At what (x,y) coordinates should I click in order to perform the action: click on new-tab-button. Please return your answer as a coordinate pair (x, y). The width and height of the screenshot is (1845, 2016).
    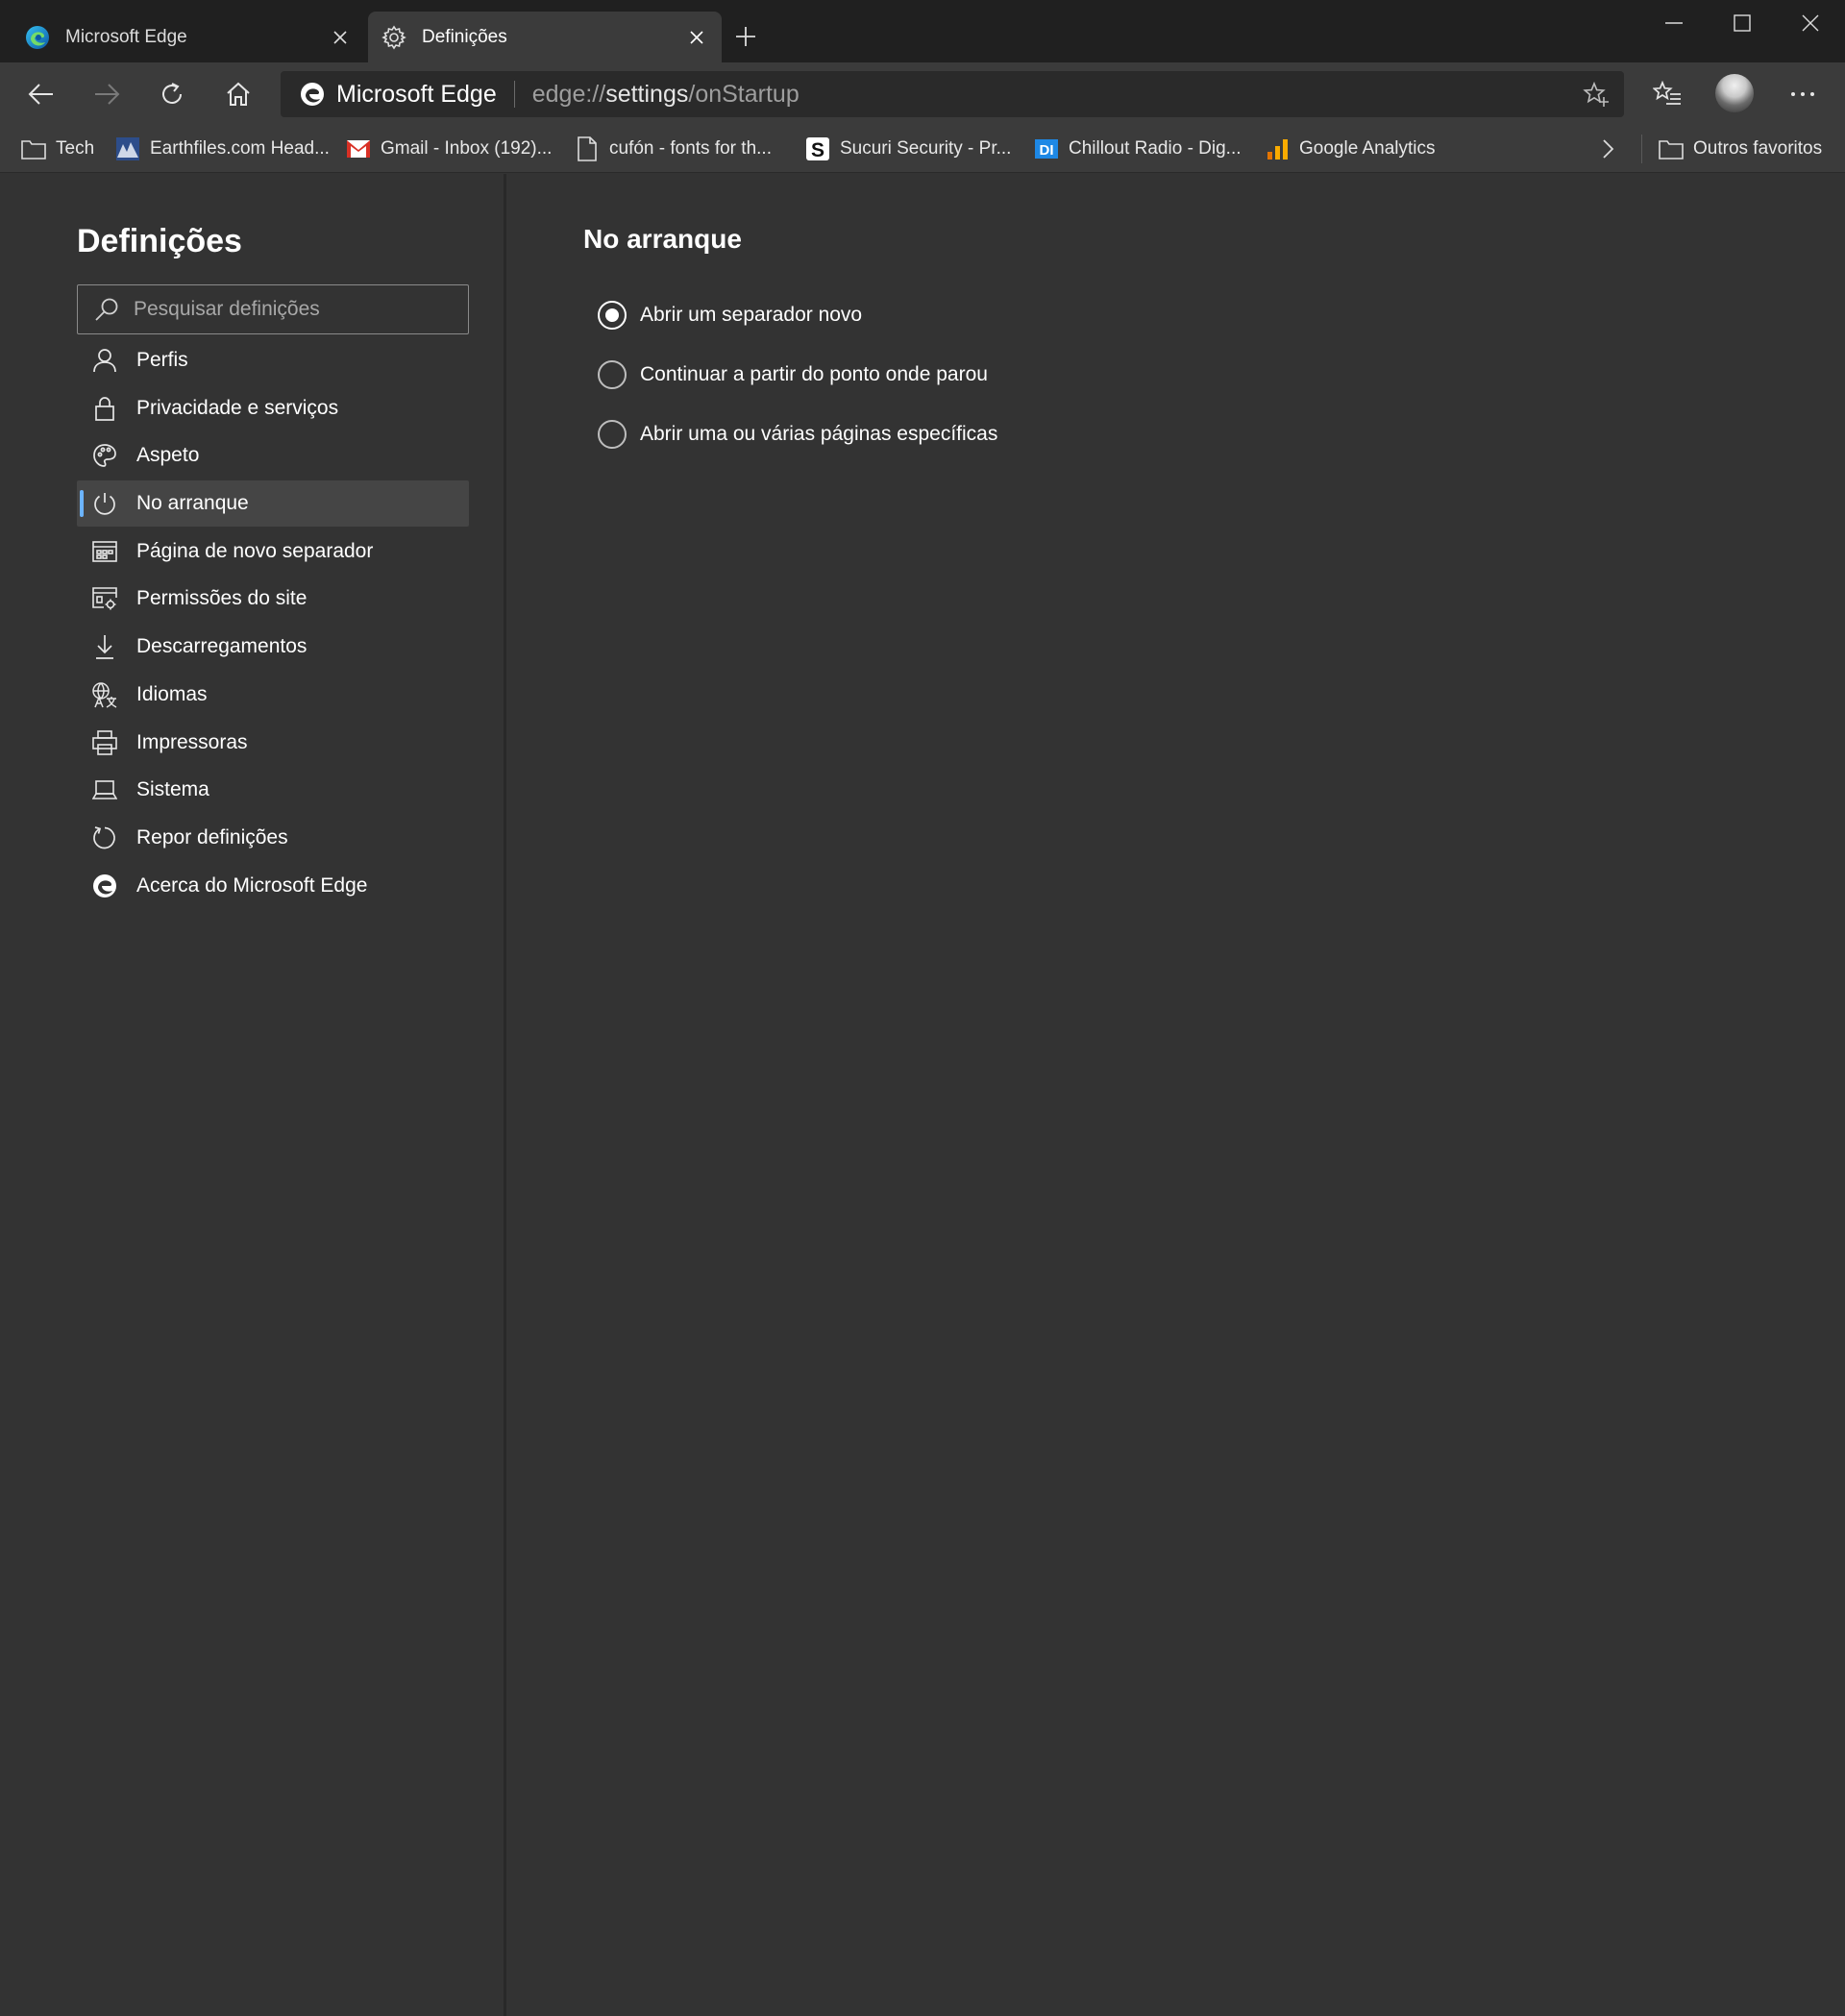
    Looking at the image, I should click on (746, 36).